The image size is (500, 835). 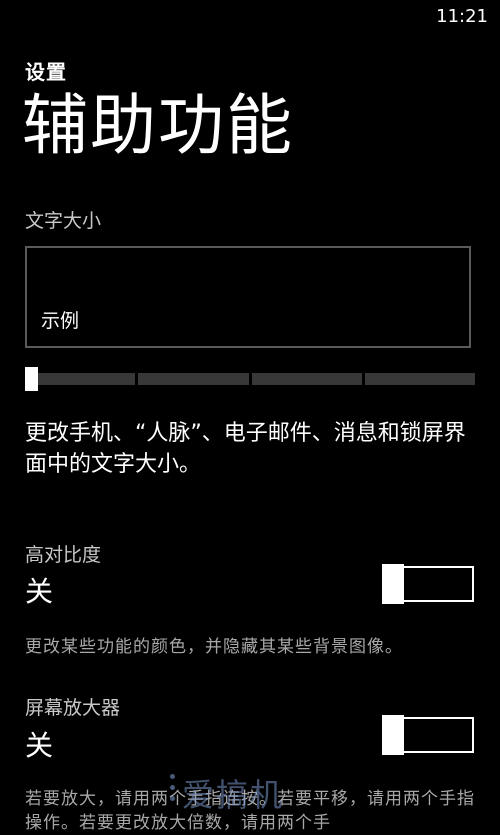 I want to click on text-size-slider-track, so click(x=250, y=379).